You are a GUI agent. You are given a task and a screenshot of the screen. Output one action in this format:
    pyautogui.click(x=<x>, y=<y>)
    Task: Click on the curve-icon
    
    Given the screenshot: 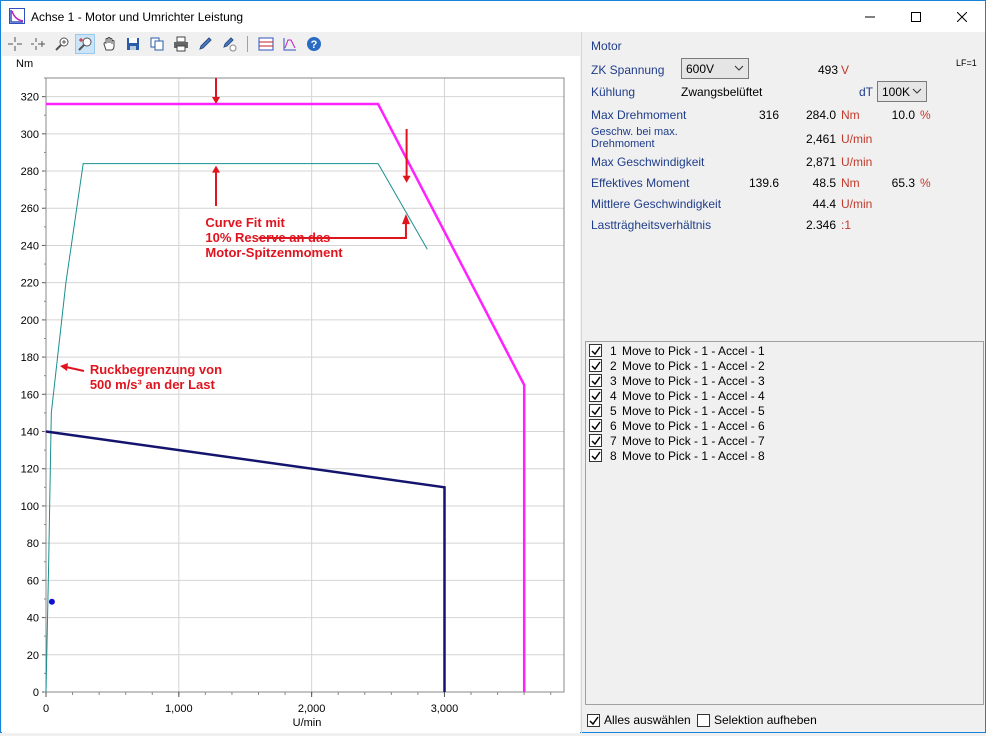 What is the action you would take?
    pyautogui.click(x=290, y=44)
    